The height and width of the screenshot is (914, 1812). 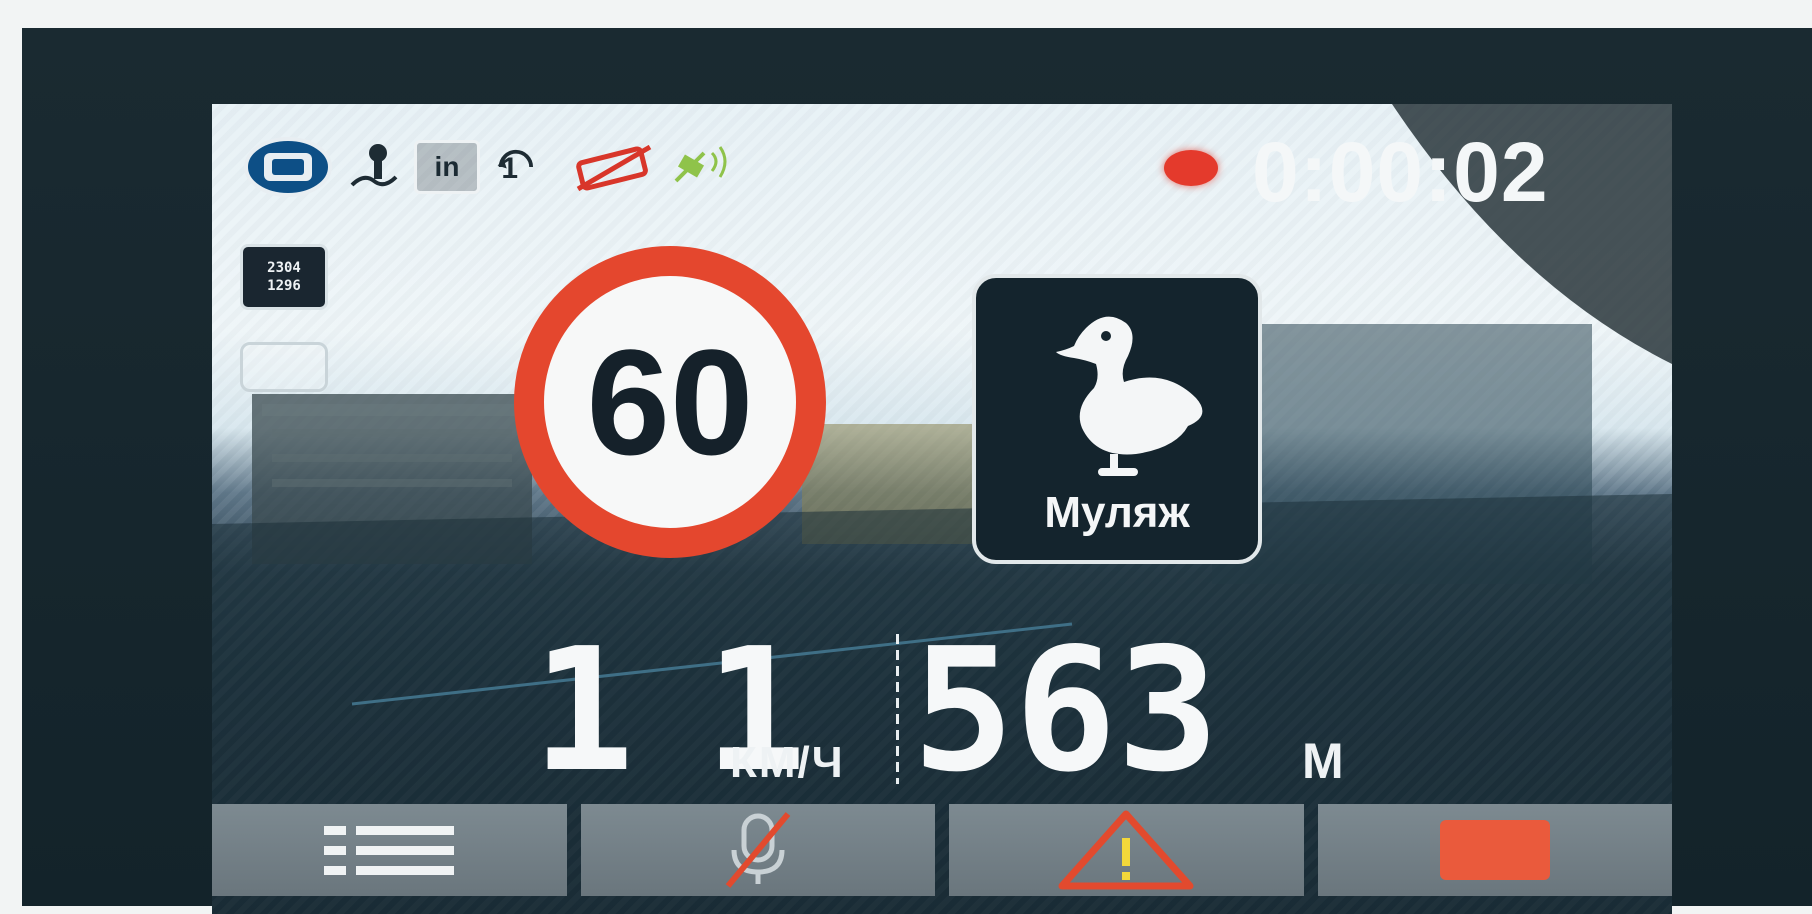 What do you see at coordinates (1117, 512) in the screenshot?
I see `camera-type-label: Муляж` at bounding box center [1117, 512].